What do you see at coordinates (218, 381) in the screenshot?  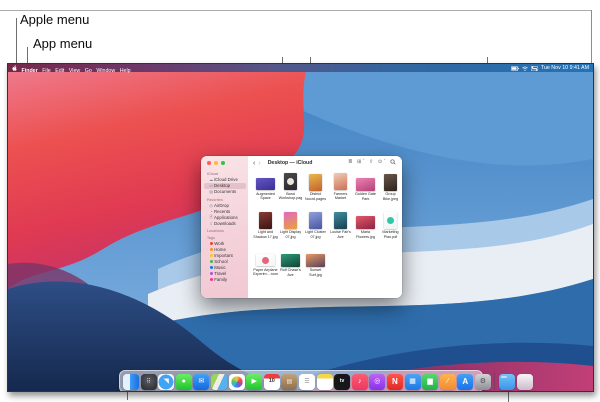 I see `dock-icon-maps` at bounding box center [218, 381].